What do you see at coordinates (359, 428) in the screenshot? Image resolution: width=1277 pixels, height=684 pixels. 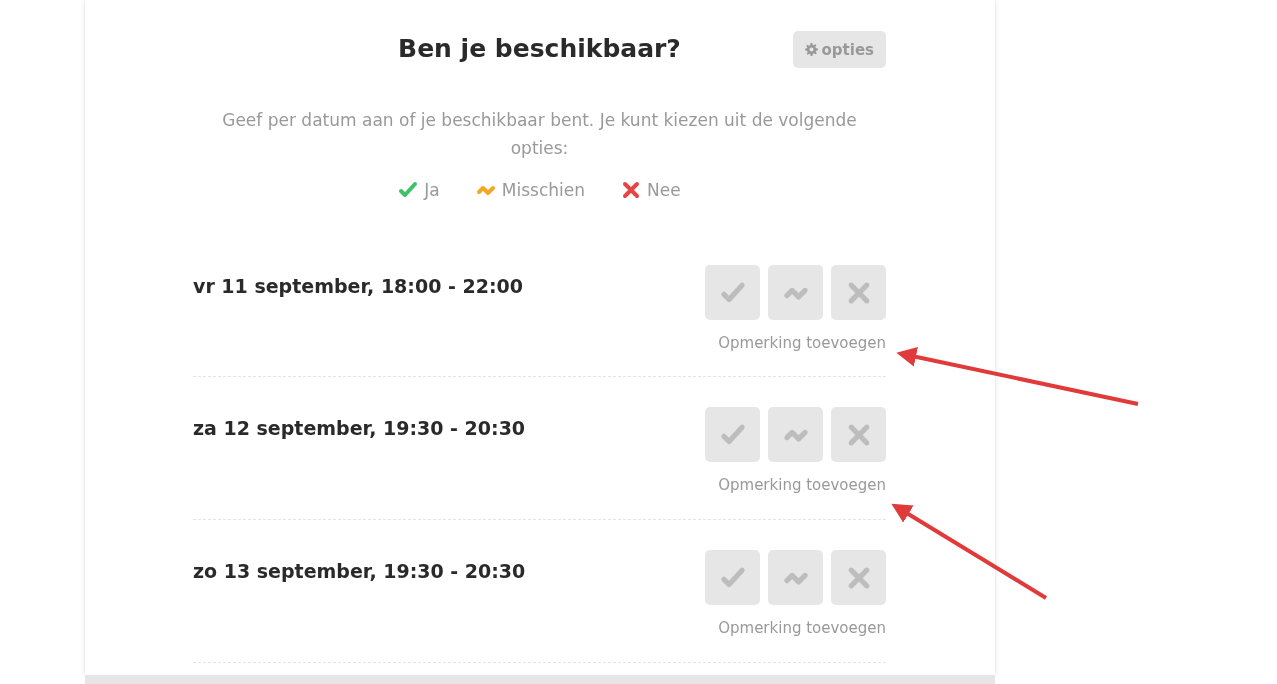 I see `date-label: za 12 september, 19:30 - 20:30` at bounding box center [359, 428].